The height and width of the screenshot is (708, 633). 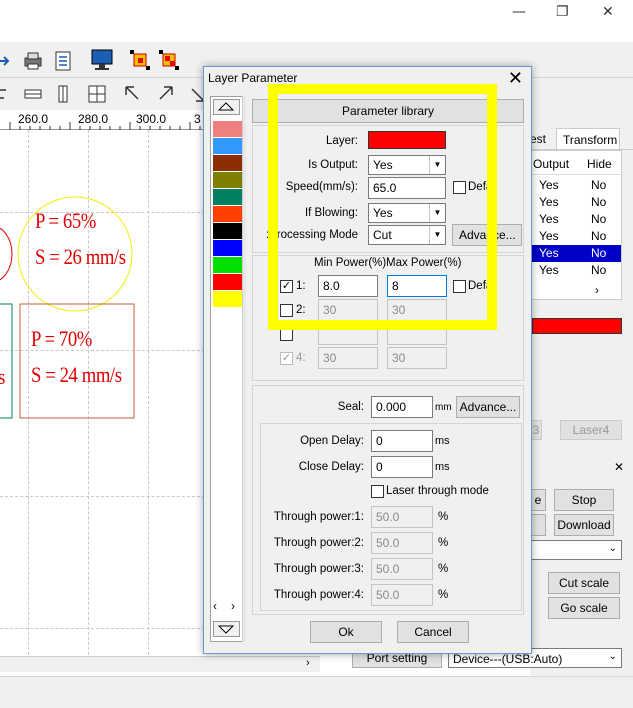 I want to click on download-button: Download, so click(x=584, y=525).